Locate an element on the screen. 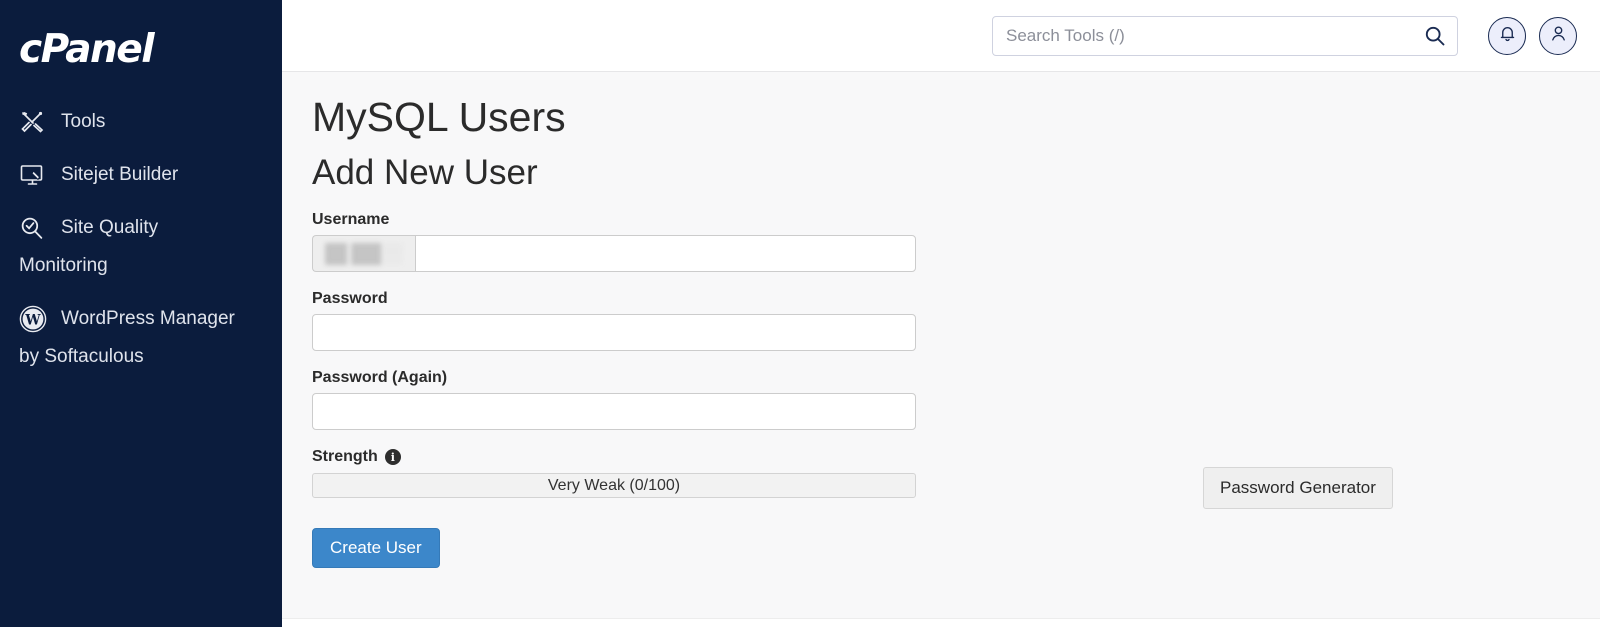 This screenshot has height=627, width=1600. search-input is located at coordinates (1225, 35).